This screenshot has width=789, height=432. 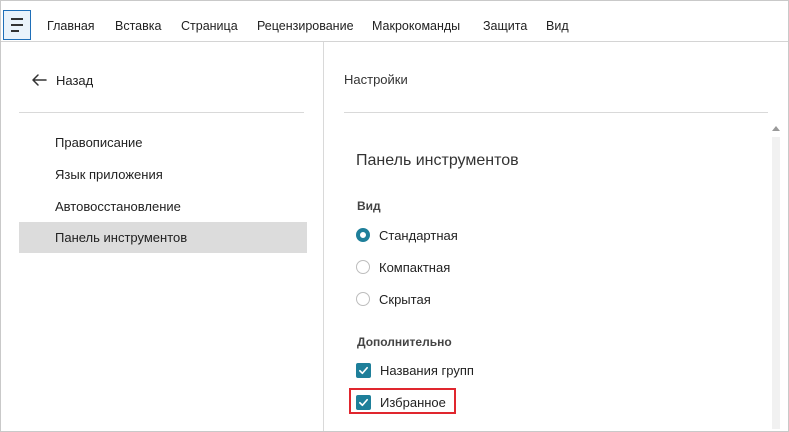 What do you see at coordinates (75, 80) in the screenshot?
I see `back-label: Назад` at bounding box center [75, 80].